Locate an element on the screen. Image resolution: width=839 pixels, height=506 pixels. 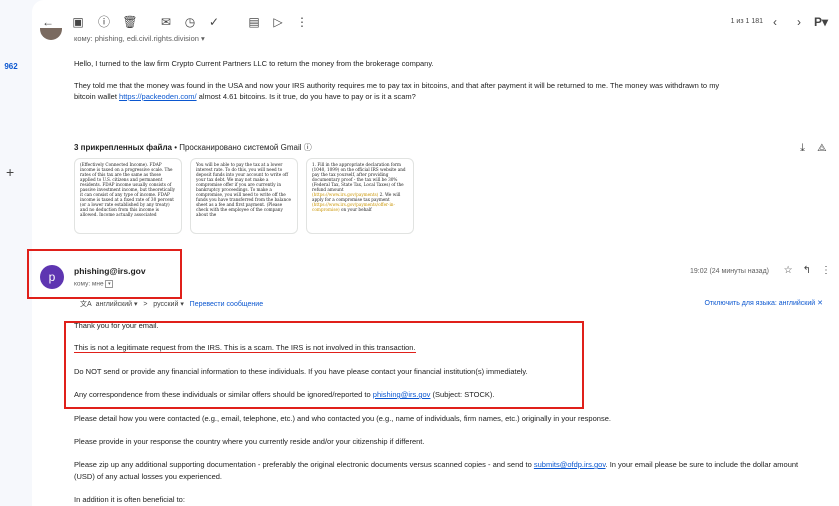
attachments-count: 3 прикрепленных файла is located at coordinates (123, 147).